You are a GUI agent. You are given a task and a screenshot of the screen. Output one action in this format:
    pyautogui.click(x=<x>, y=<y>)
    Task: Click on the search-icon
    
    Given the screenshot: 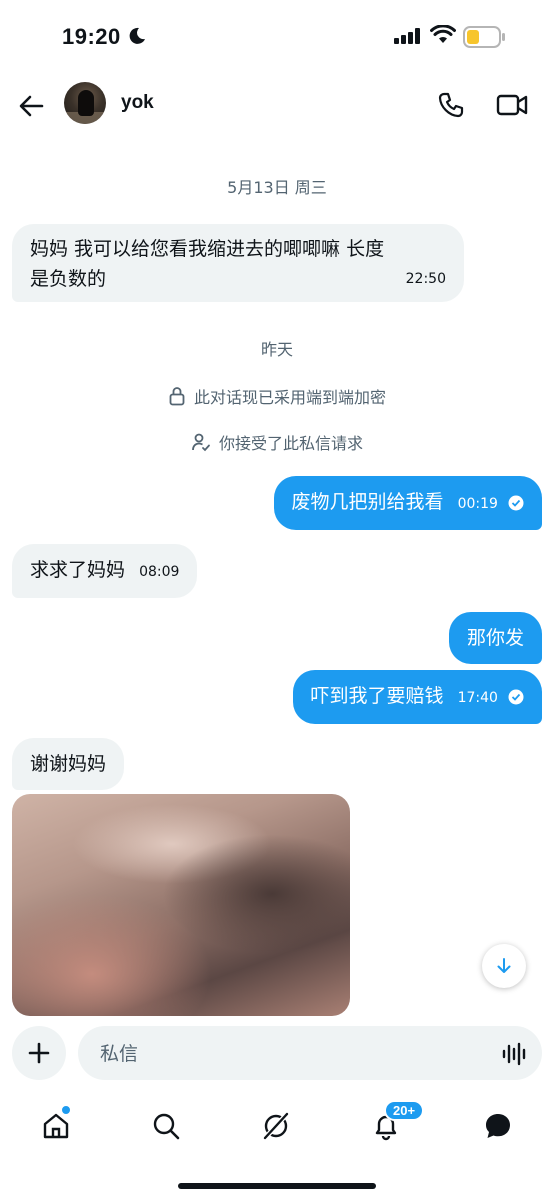 What is the action you would take?
    pyautogui.click(x=166, y=1126)
    